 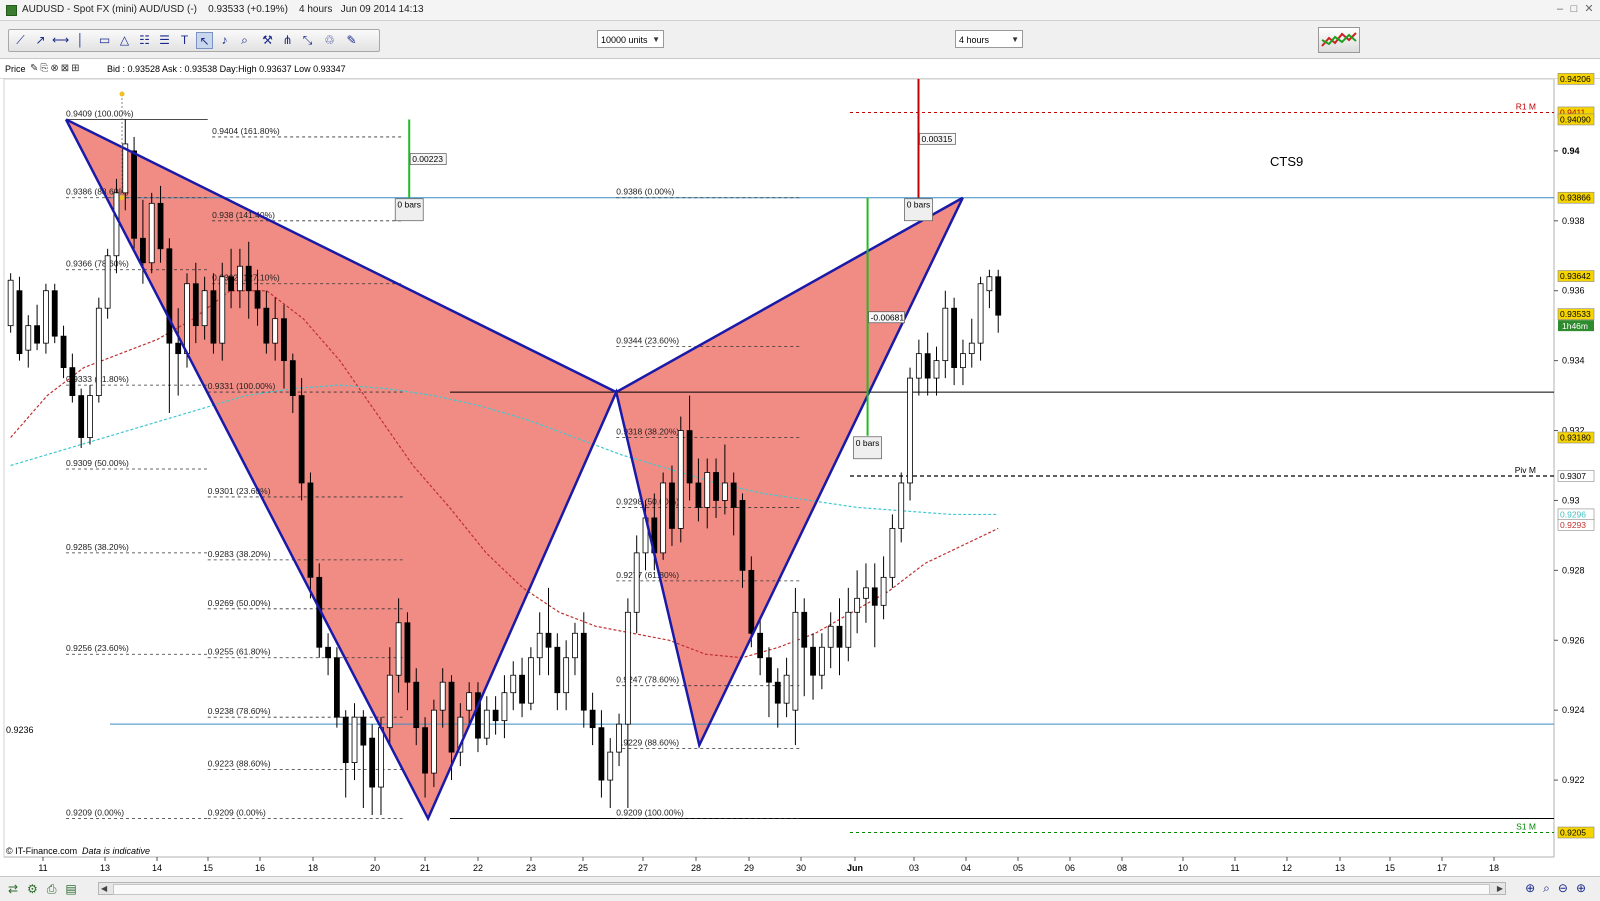 I want to click on navigation-icon: ⇄⚙⎙▤, so click(x=47, y=889).